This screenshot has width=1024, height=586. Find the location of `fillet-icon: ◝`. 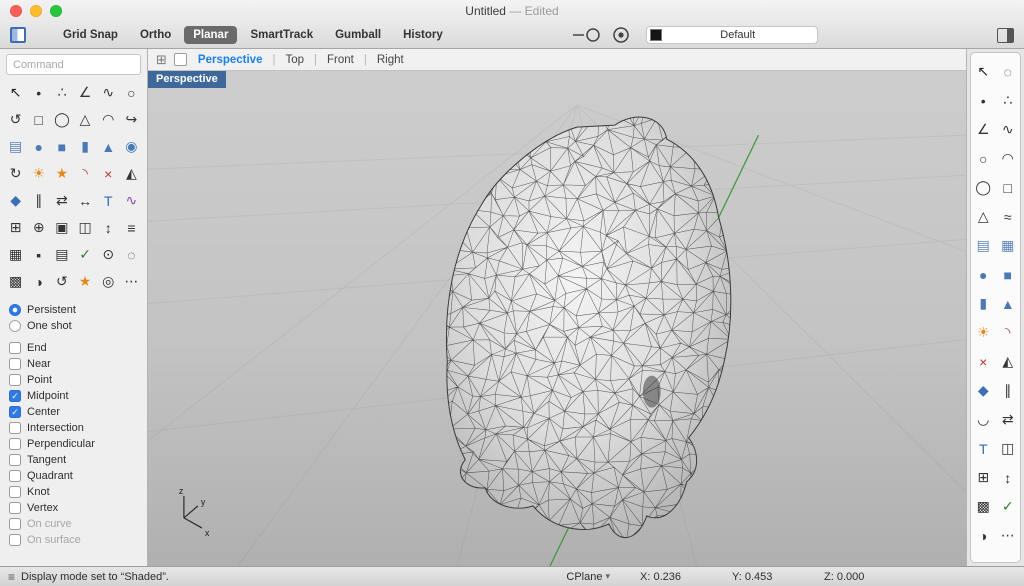

fillet-icon: ◝ is located at coordinates (1008, 332).